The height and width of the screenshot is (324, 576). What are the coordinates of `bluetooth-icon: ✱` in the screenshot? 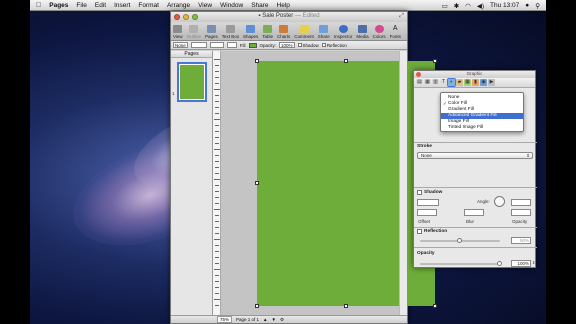 It's located at (456, 6).